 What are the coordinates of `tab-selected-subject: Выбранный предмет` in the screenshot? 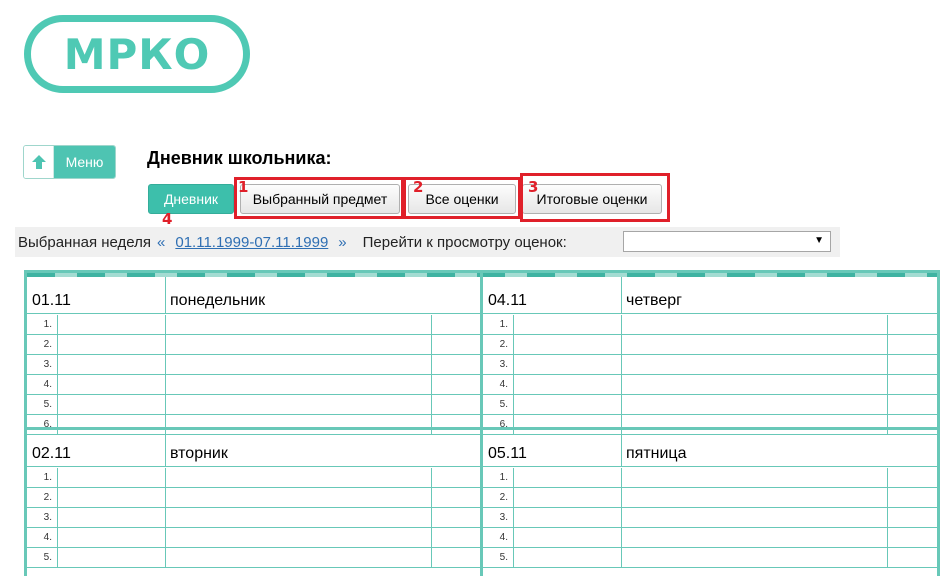 It's located at (320, 199).